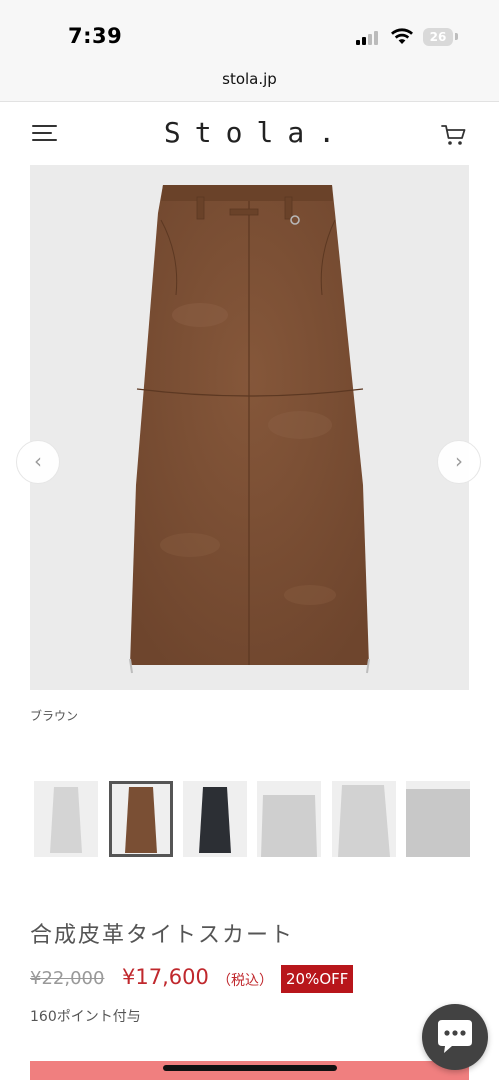 Image resolution: width=499 pixels, height=1080 pixels. I want to click on chat-icon, so click(455, 1036).